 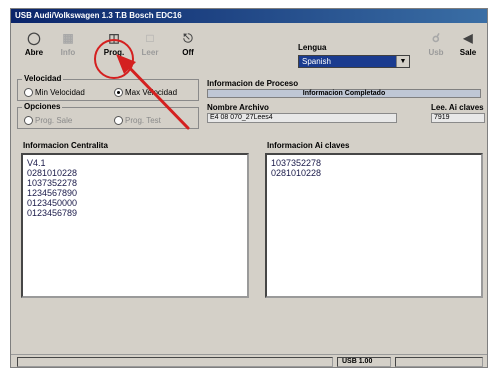 What do you see at coordinates (249, 344) in the screenshot?
I see `bottom-area: USB 1.00` at bounding box center [249, 344].